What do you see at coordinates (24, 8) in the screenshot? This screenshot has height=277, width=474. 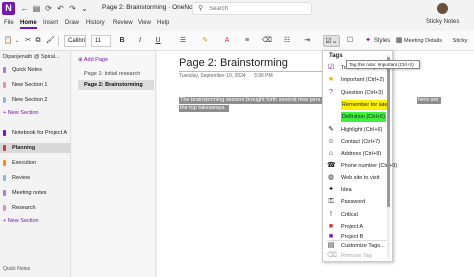 I see `back-icon: ←` at bounding box center [24, 8].